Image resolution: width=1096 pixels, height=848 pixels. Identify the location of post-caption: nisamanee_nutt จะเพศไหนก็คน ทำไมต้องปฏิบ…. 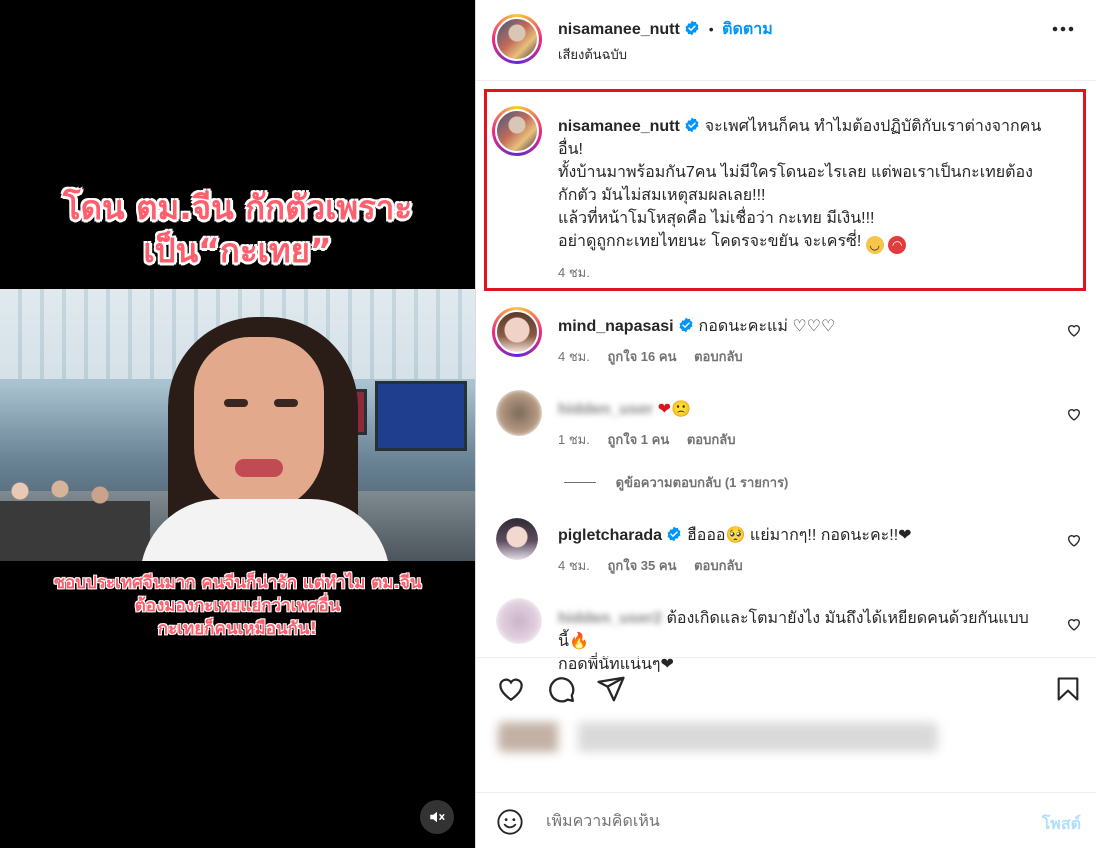
(818, 199).